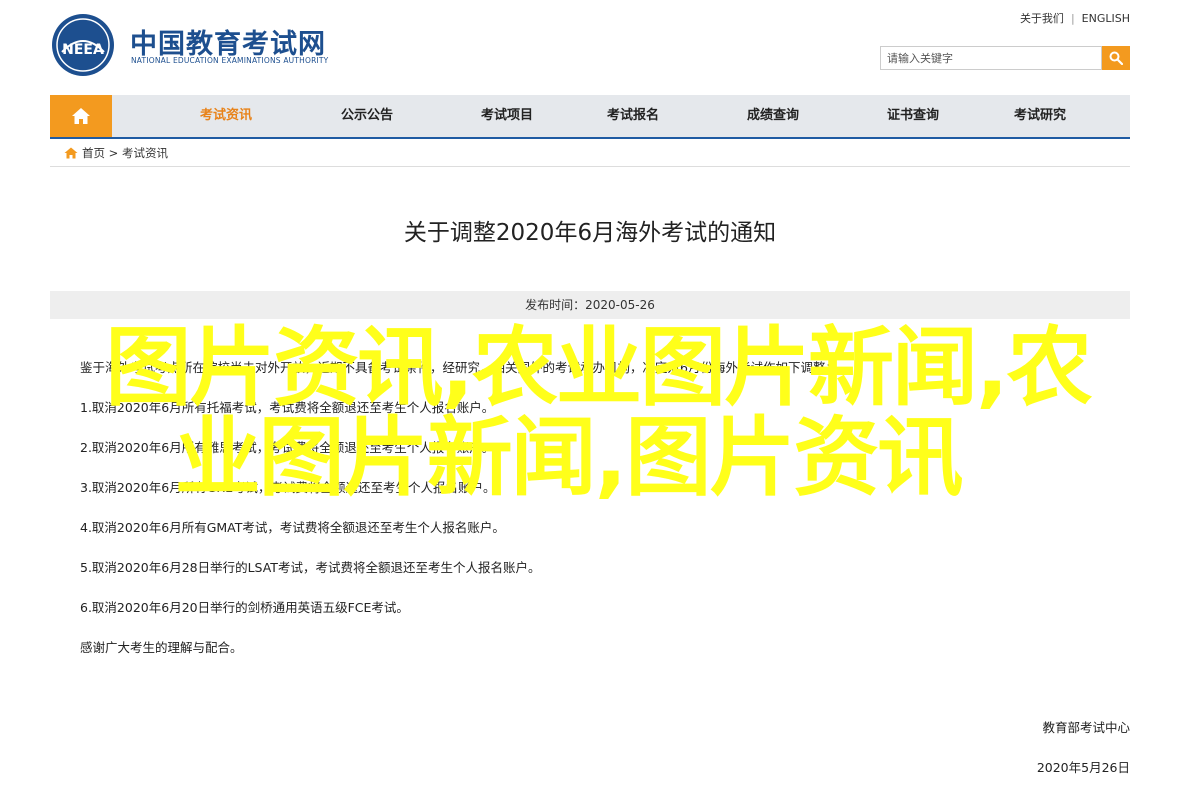 This screenshot has width=1196, height=800. I want to click on nav-item-exam-news: 考试资讯, so click(226, 116).